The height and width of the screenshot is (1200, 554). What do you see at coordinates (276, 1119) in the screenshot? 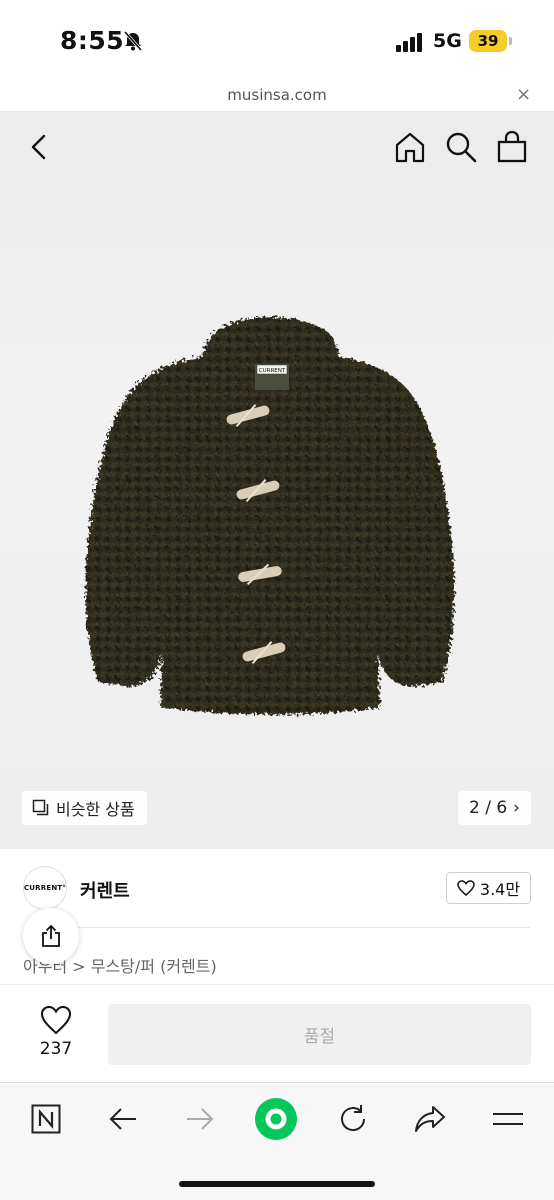
I see `green-dot-icon` at bounding box center [276, 1119].